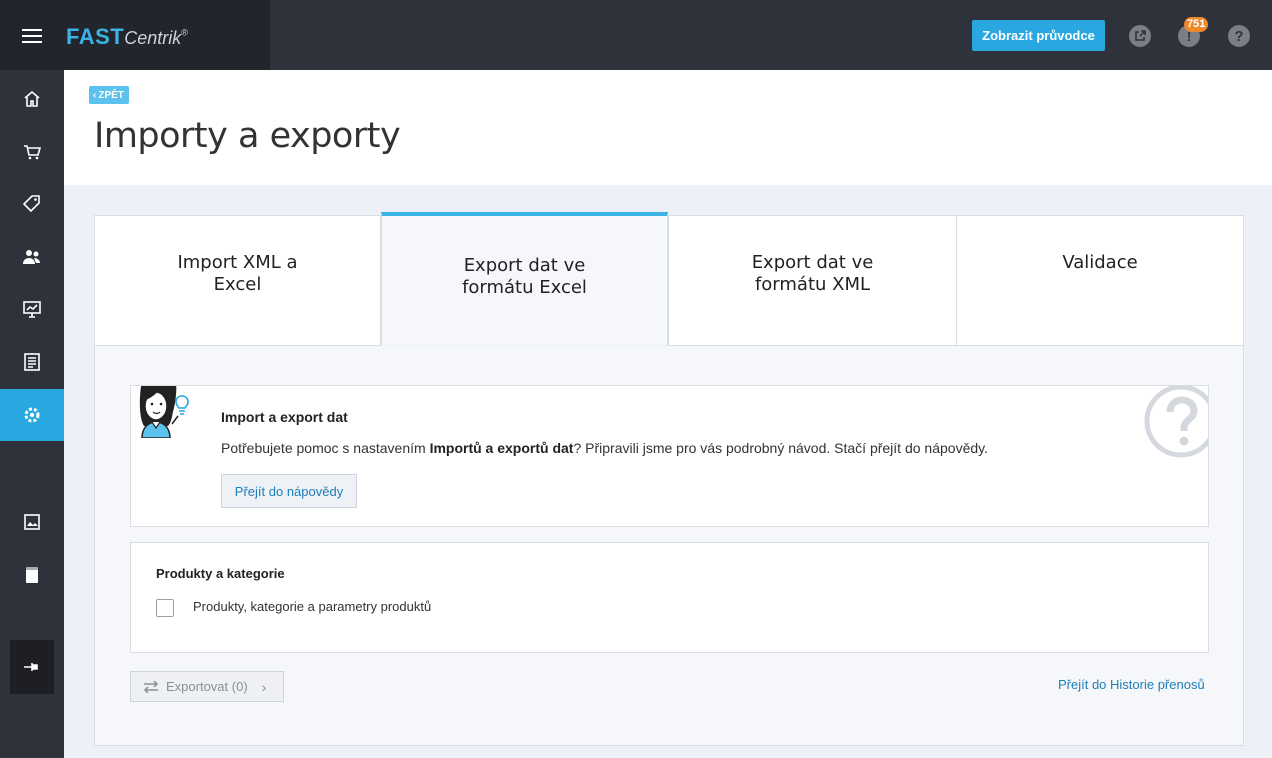 The width and height of the screenshot is (1272, 758). What do you see at coordinates (325, 448) in the screenshot?
I see `help-text-start: Potřebujete pomoc s nastavením` at bounding box center [325, 448].